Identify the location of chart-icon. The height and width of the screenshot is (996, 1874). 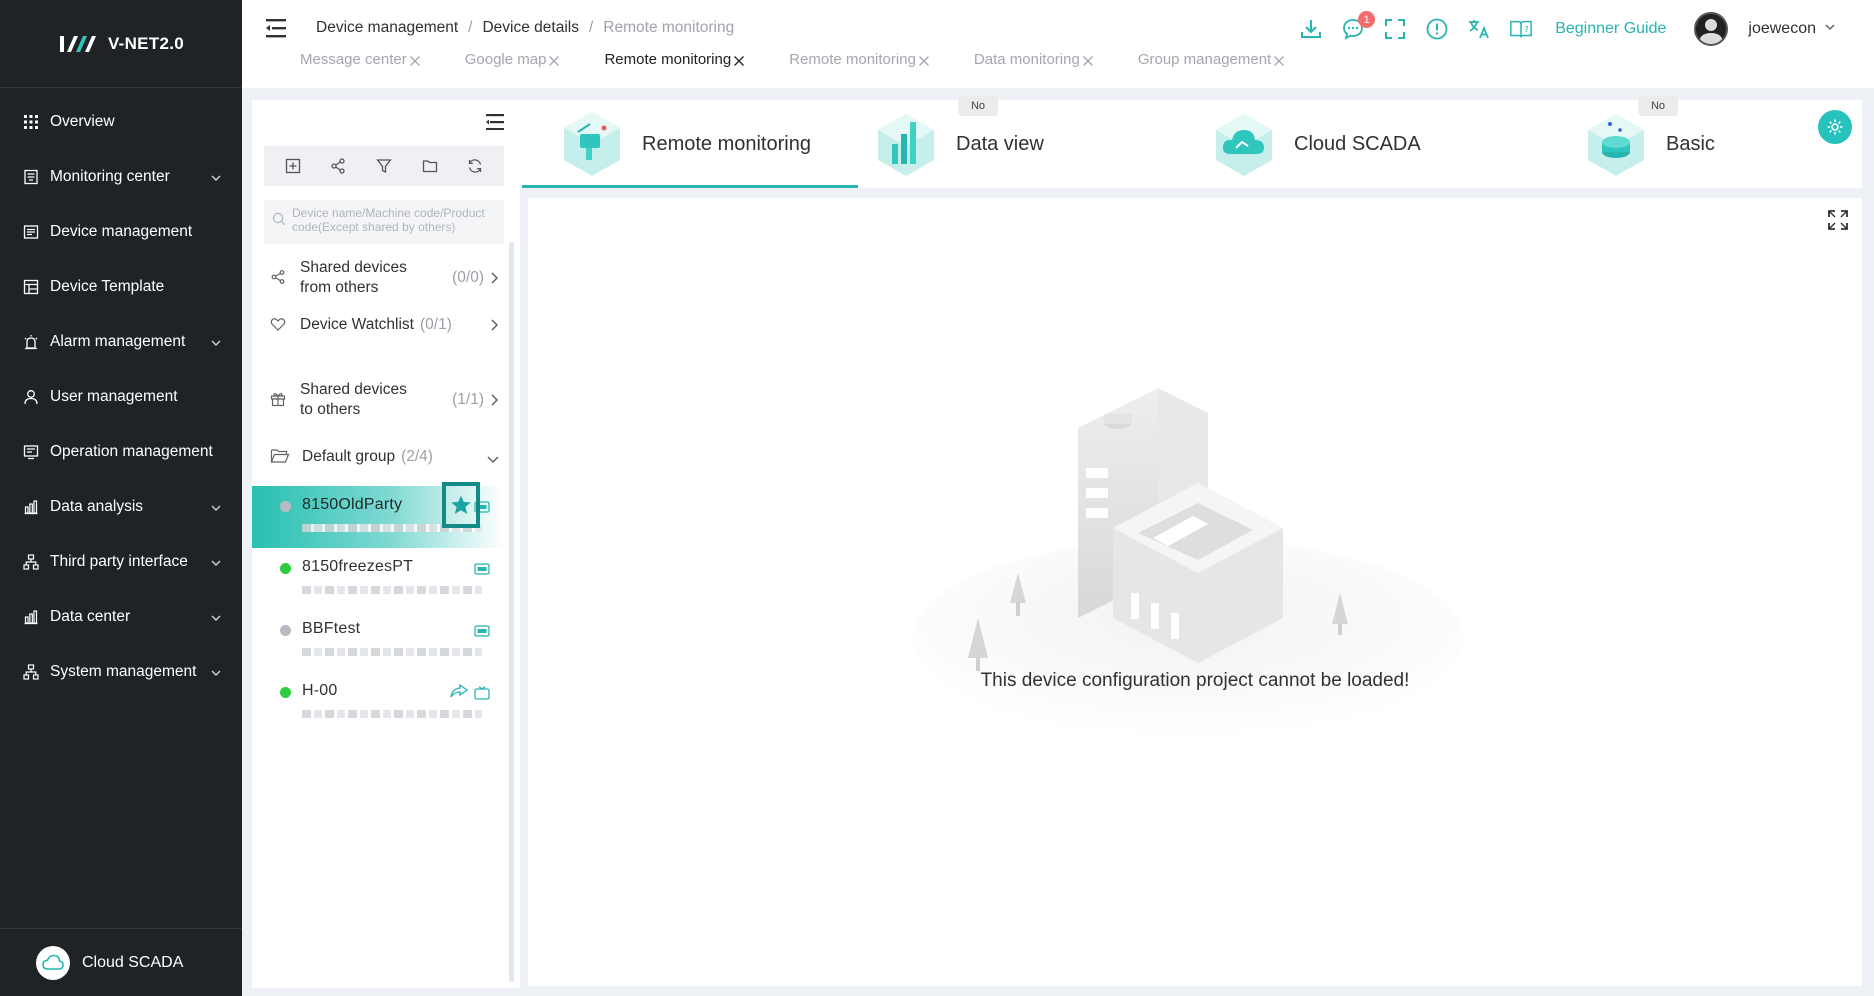
(31, 507).